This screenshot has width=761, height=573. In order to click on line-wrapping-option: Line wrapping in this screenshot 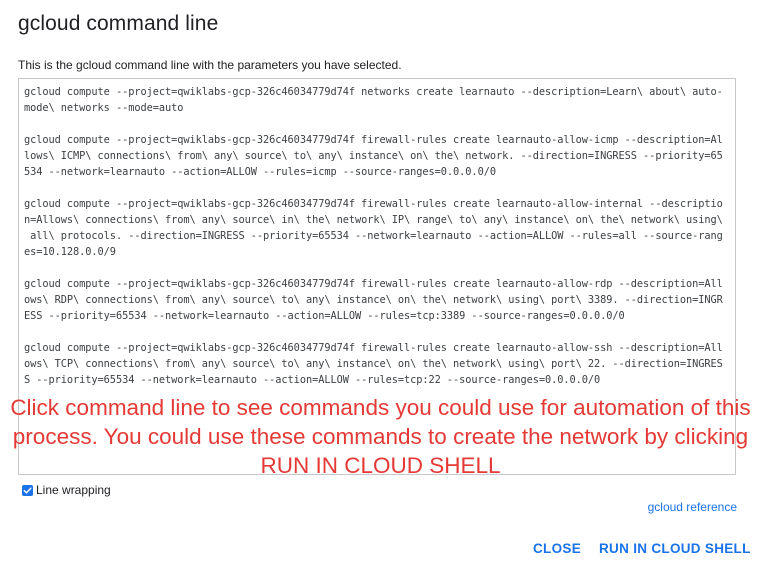, I will do `click(66, 490)`.